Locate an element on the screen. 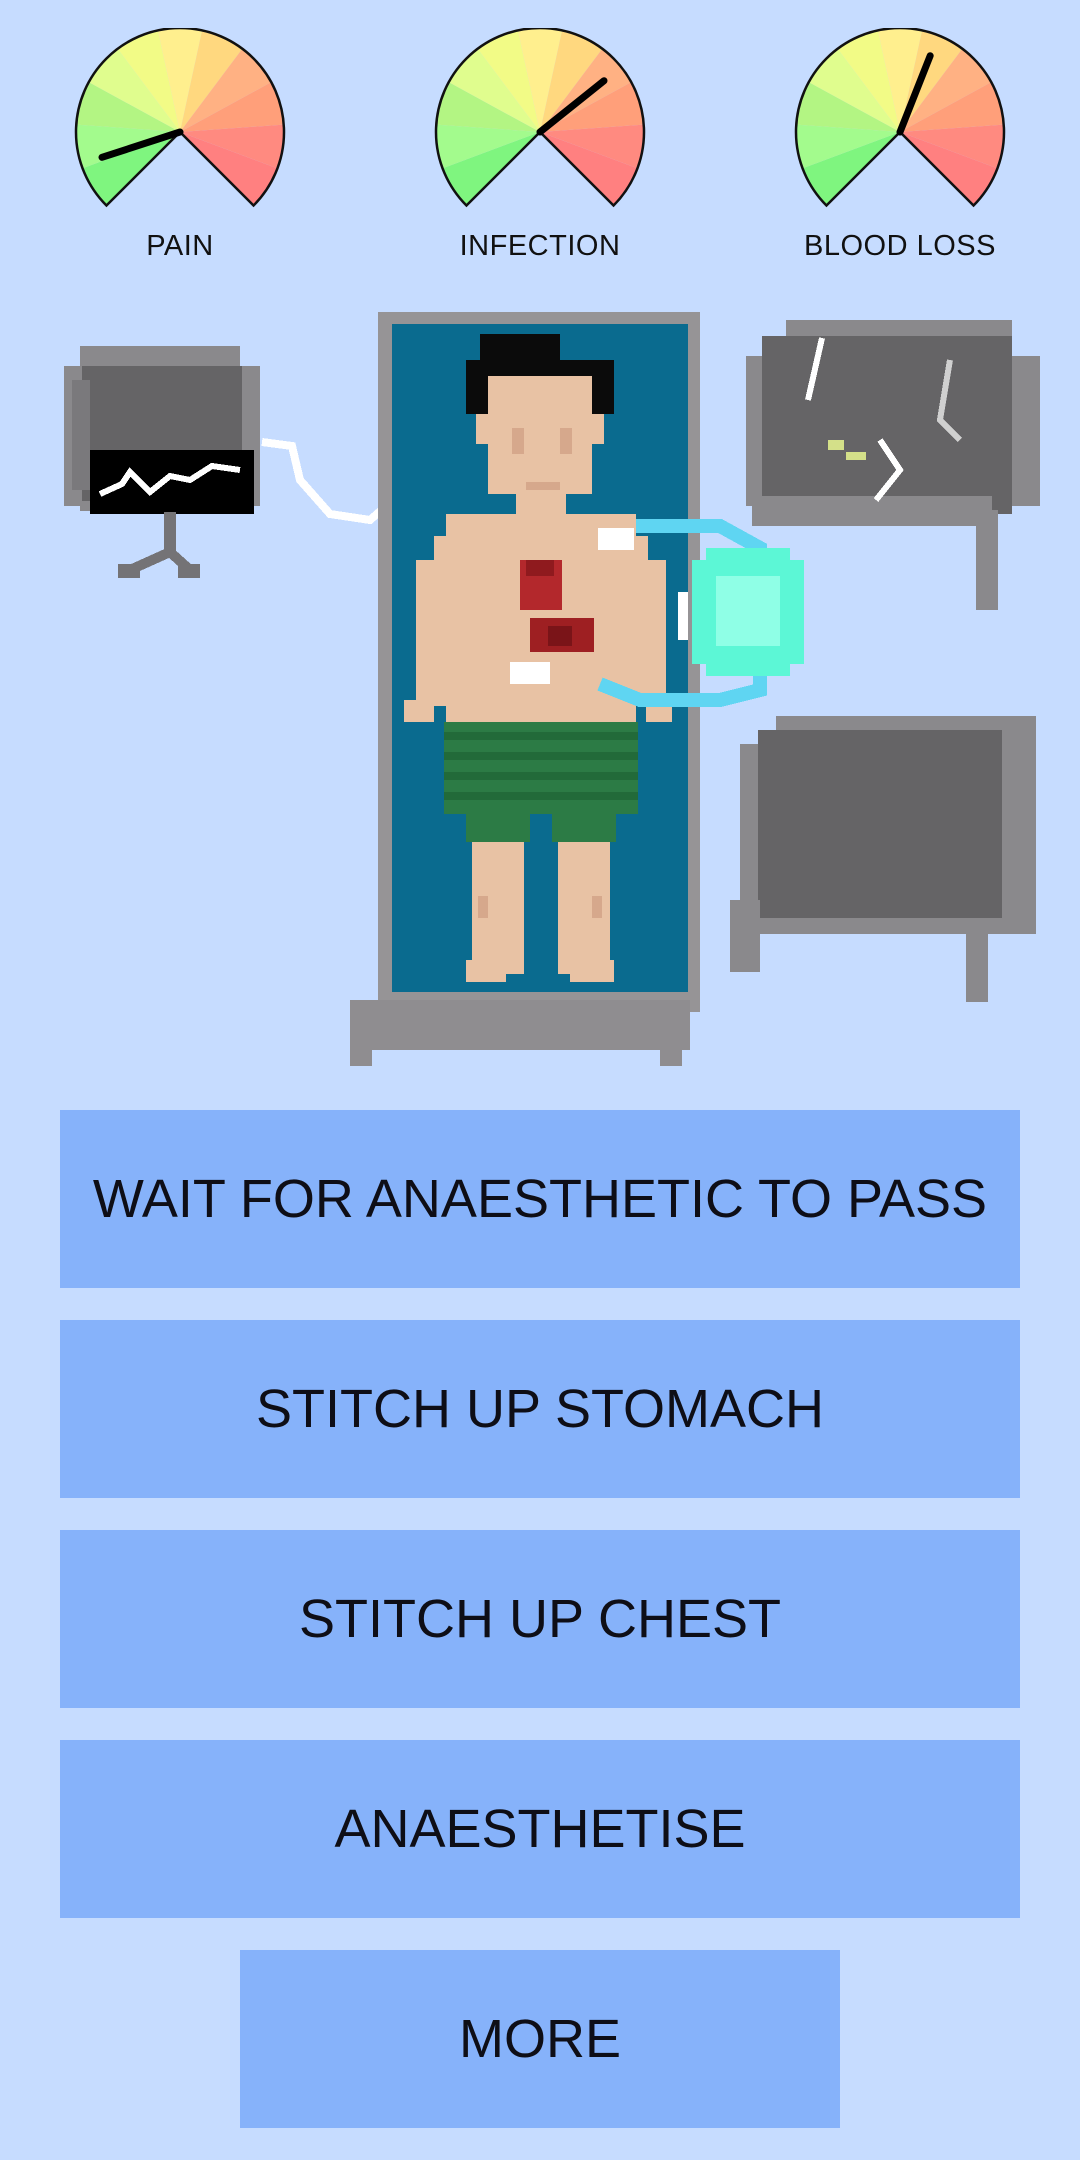  lower-right-monitor is located at coordinates (883, 859).